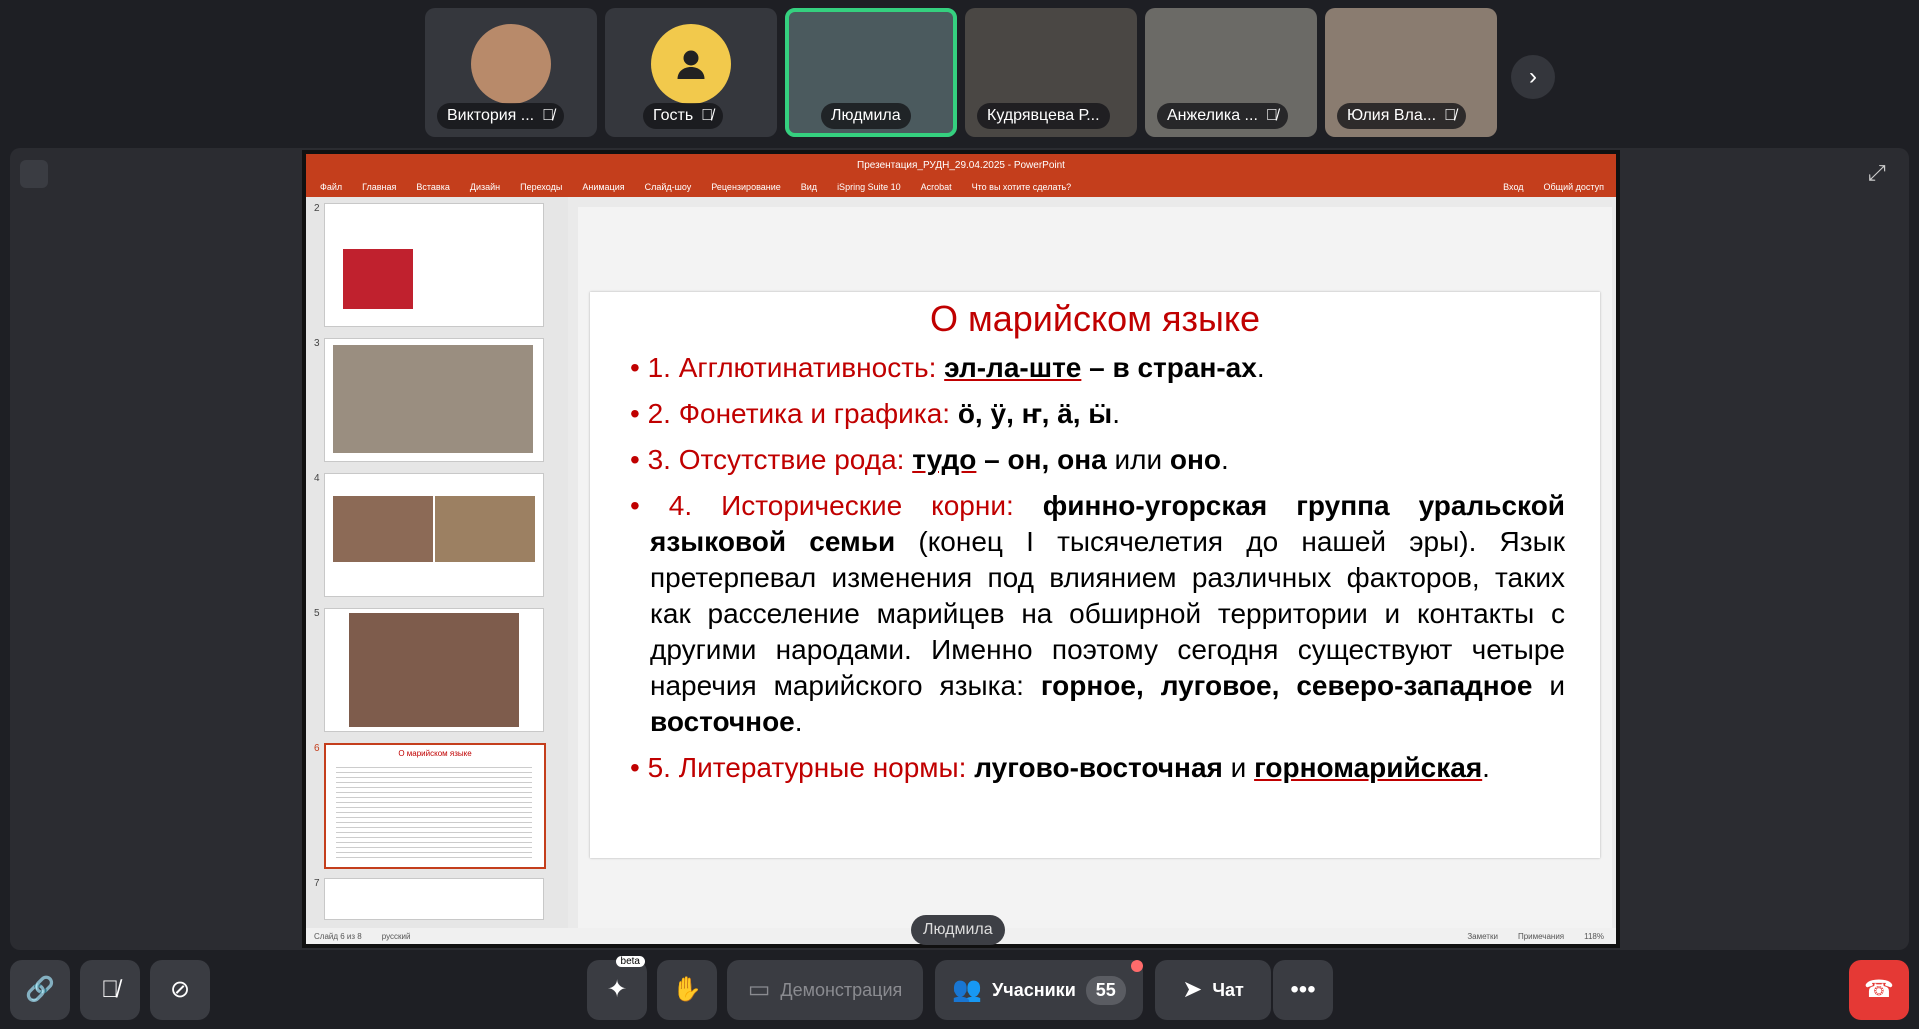  I want to click on sparkle-icon: ✦, so click(617, 989).